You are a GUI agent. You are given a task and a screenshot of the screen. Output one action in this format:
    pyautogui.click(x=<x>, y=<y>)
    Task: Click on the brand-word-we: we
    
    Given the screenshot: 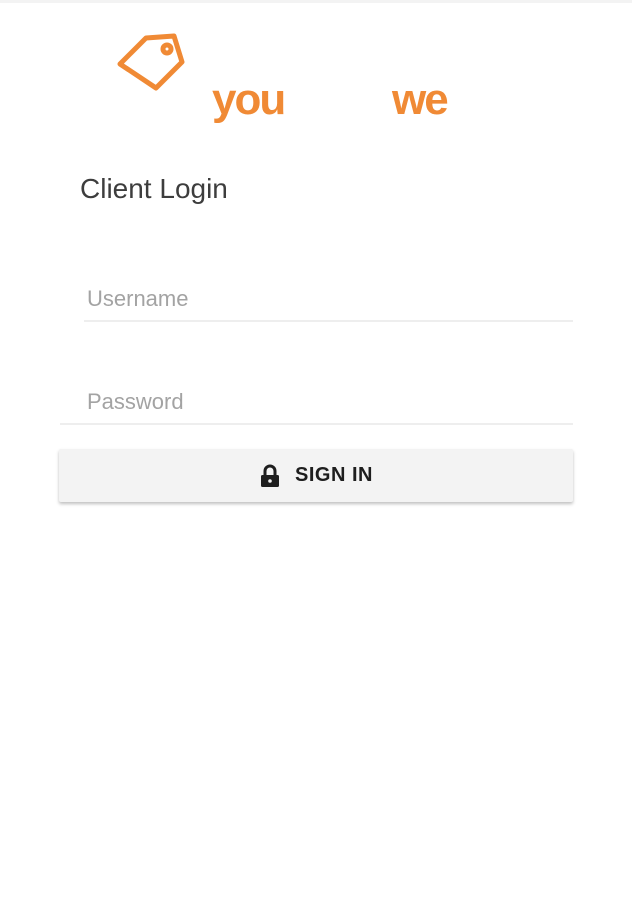 What is the action you would take?
    pyautogui.click(x=420, y=99)
    